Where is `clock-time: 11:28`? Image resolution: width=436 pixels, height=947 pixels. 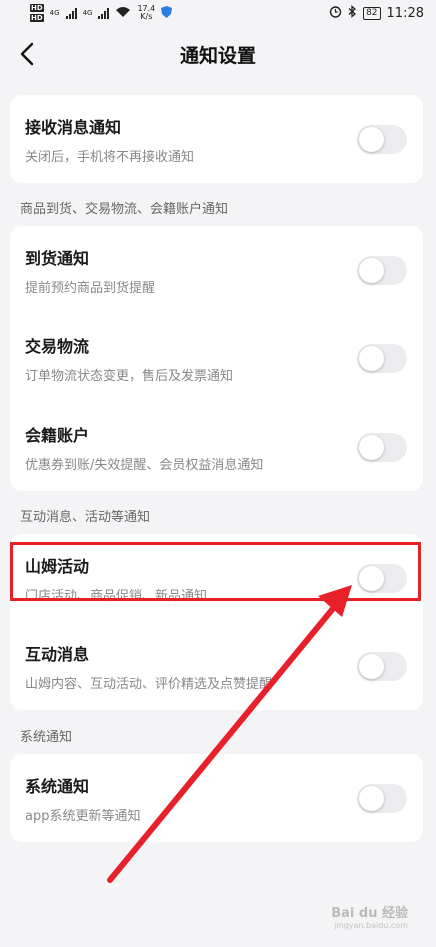
clock-time: 11:28 is located at coordinates (405, 13).